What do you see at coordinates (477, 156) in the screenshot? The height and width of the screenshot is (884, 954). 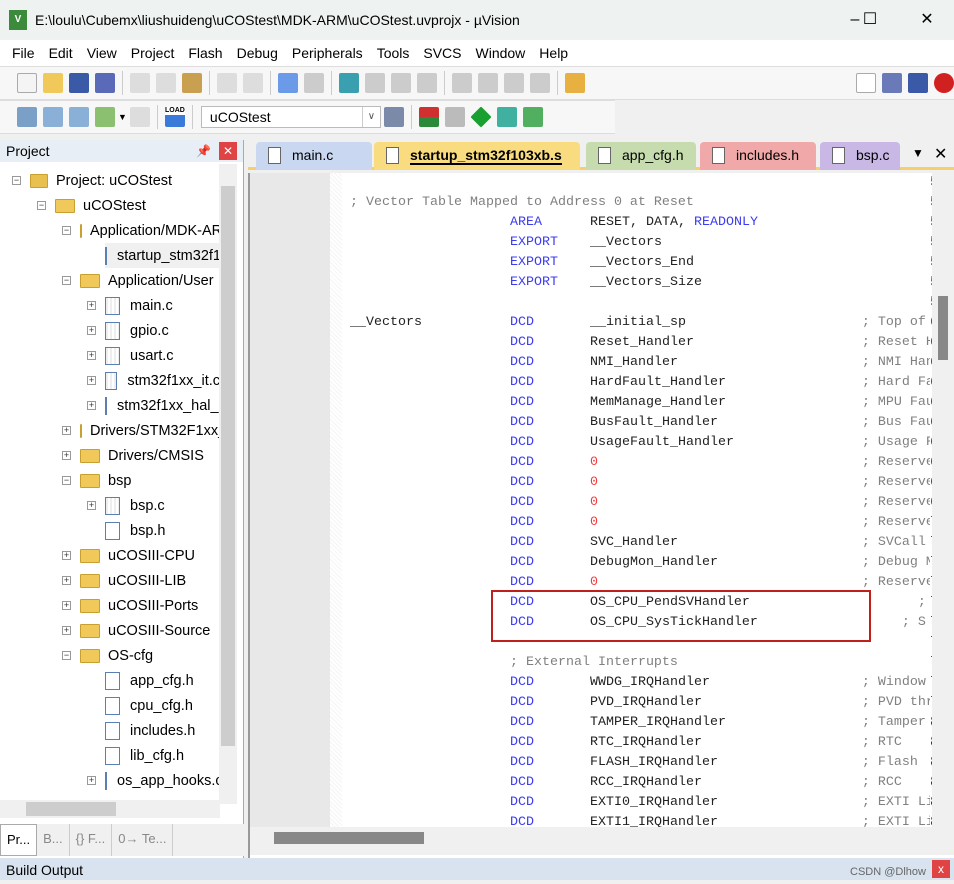 I see `editor-tab-startup_stm32f103xb-s: startup_stm32f103xb.s` at bounding box center [477, 156].